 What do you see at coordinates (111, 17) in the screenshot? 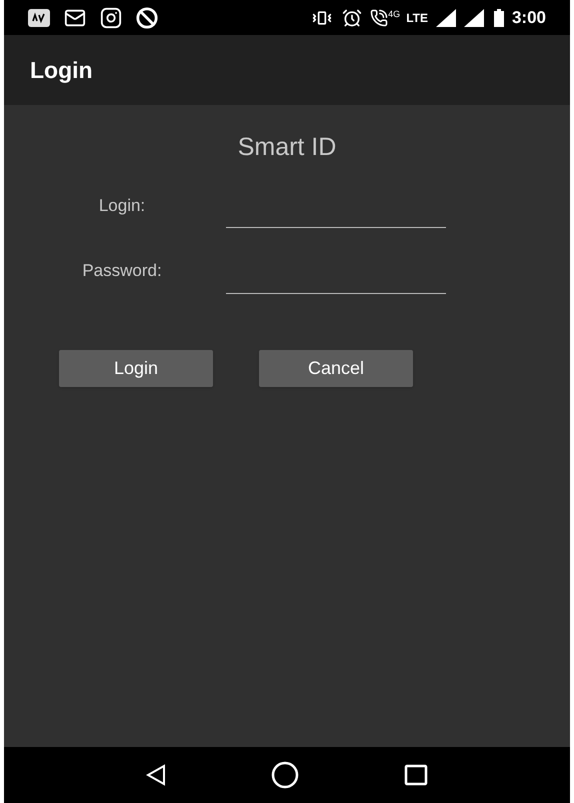
I see `camera-icon` at bounding box center [111, 17].